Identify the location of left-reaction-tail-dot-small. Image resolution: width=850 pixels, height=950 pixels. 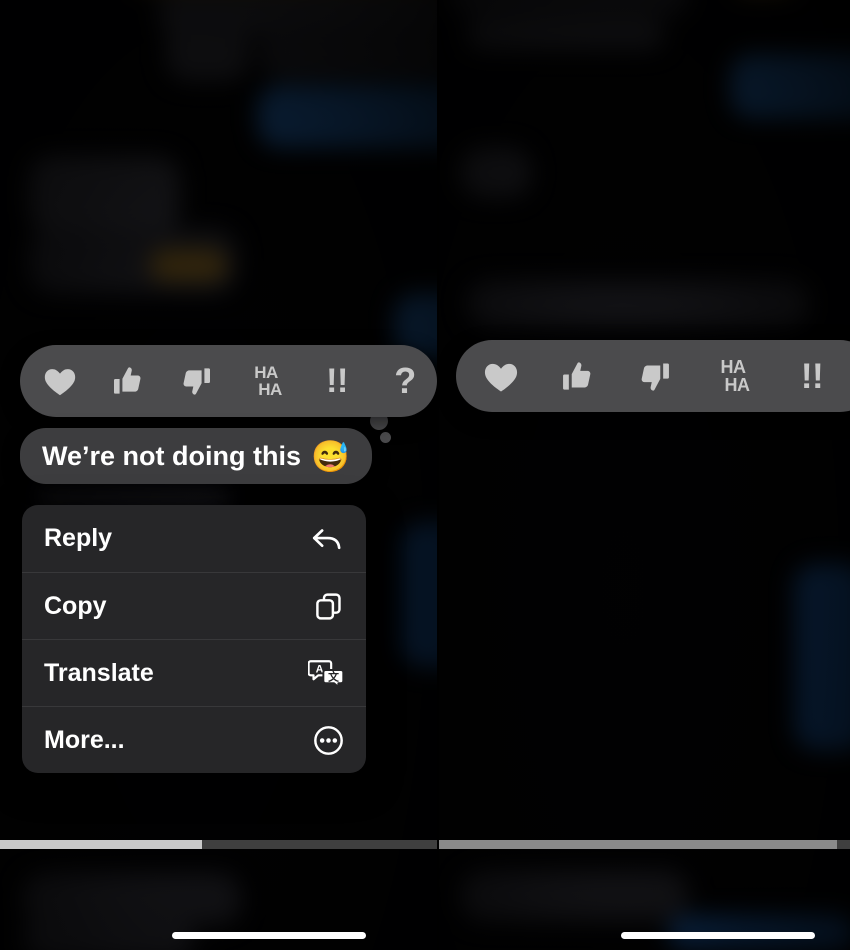
(385, 437).